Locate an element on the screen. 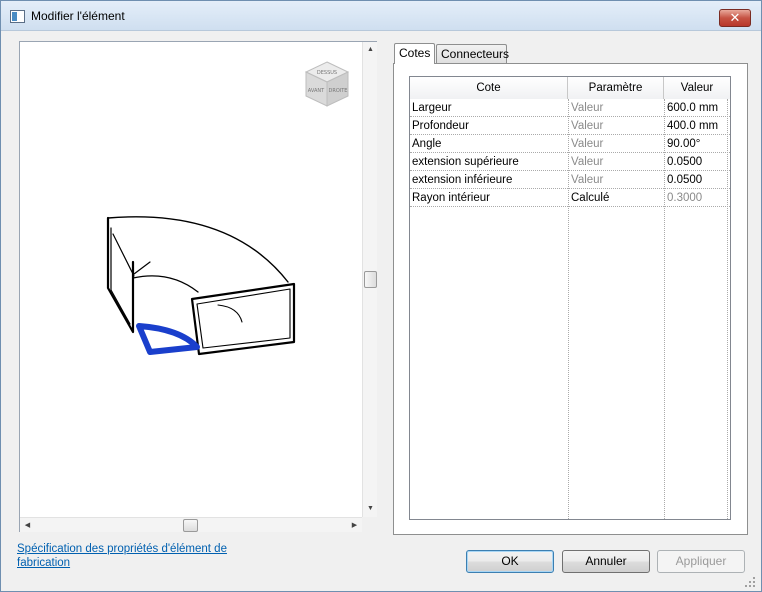 Image resolution: width=762 pixels, height=592 pixels. outer-arc is located at coordinates (198, 249).